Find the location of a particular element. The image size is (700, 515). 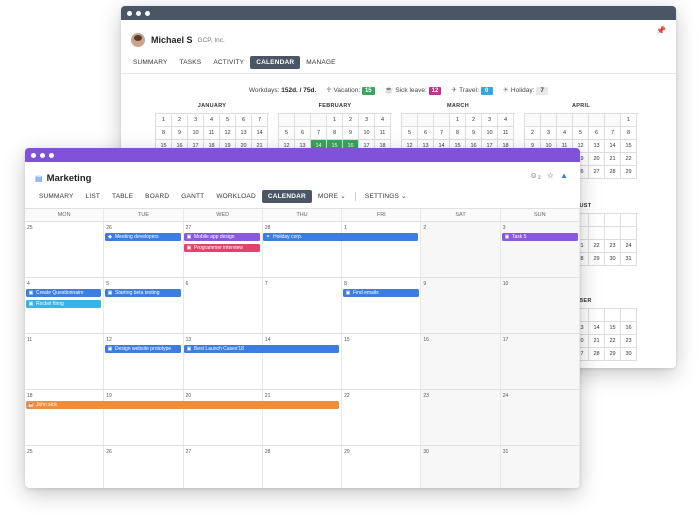

day-cell: 19 is located at coordinates (144, 417).